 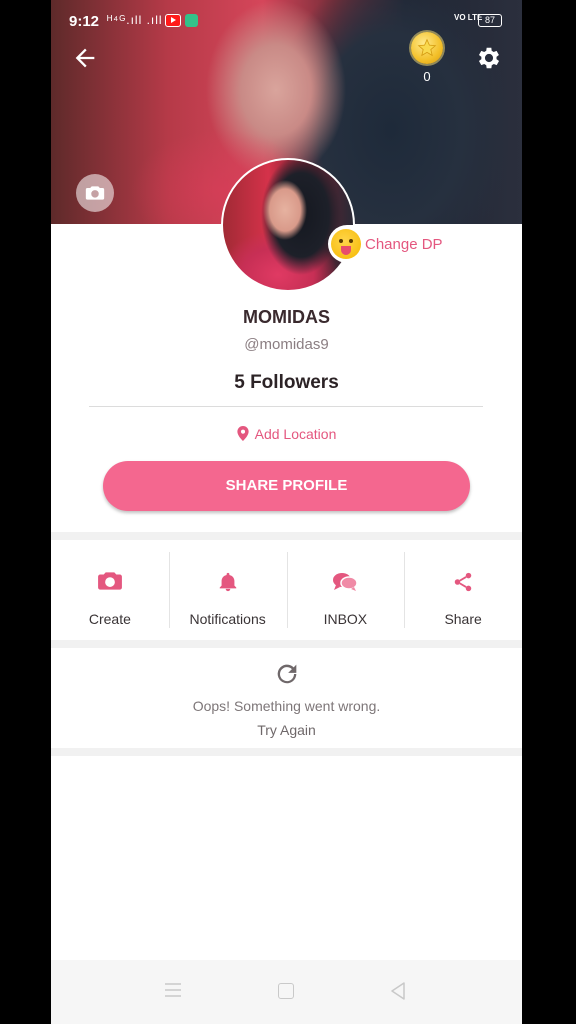 What do you see at coordinates (463, 619) in the screenshot?
I see `action-share-label: Share` at bounding box center [463, 619].